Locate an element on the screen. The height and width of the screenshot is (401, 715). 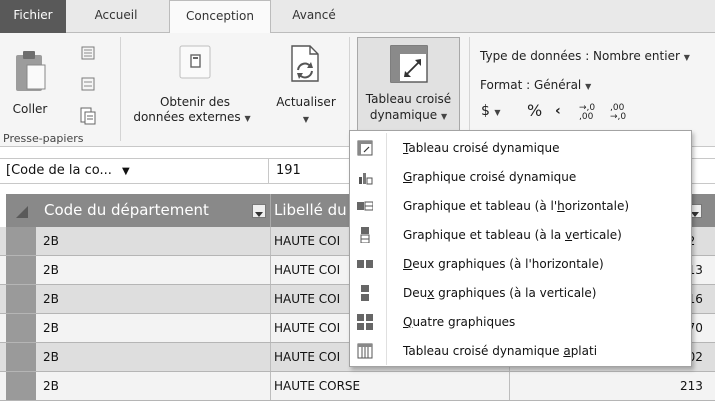
label-part: graphiques (à la verticale) is located at coordinates (515, 293).